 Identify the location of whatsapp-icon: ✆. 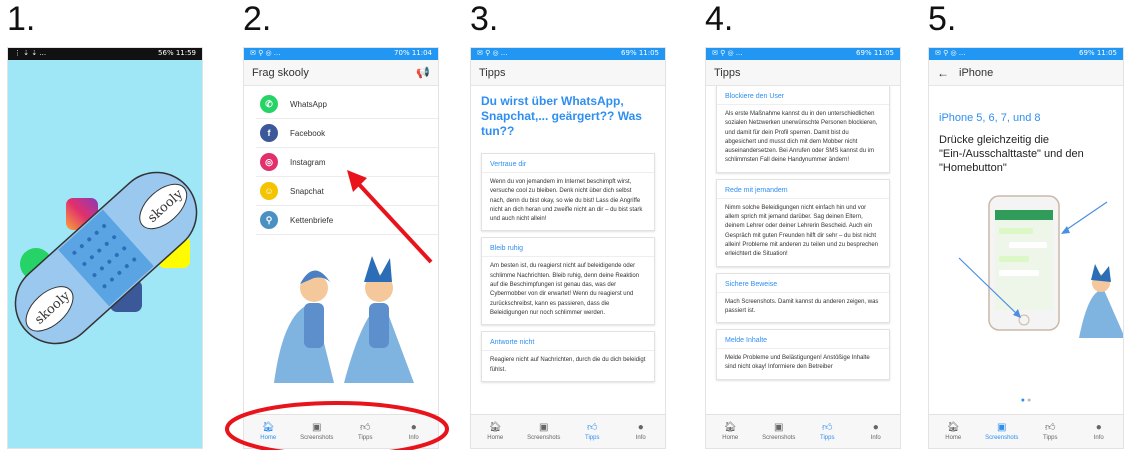
(269, 104).